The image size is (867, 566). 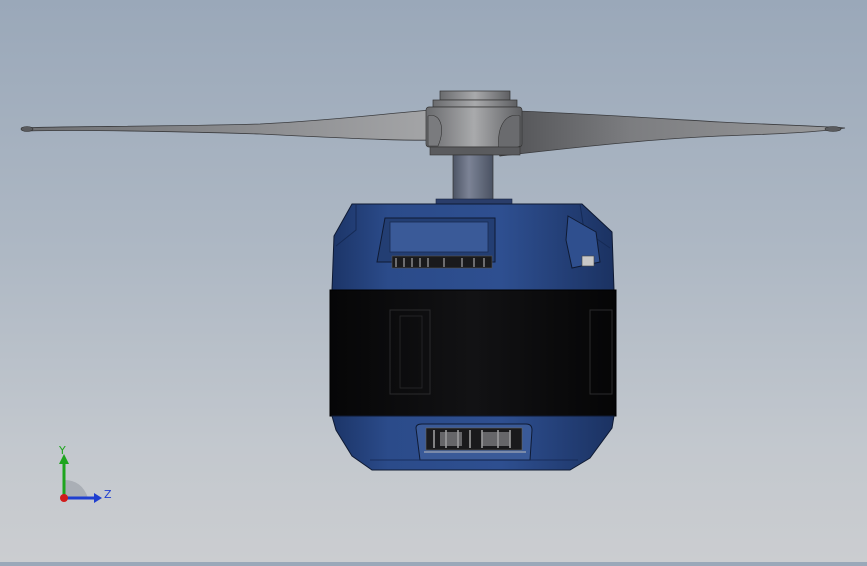 I want to click on propeller-blade-left, so click(x=230, y=125).